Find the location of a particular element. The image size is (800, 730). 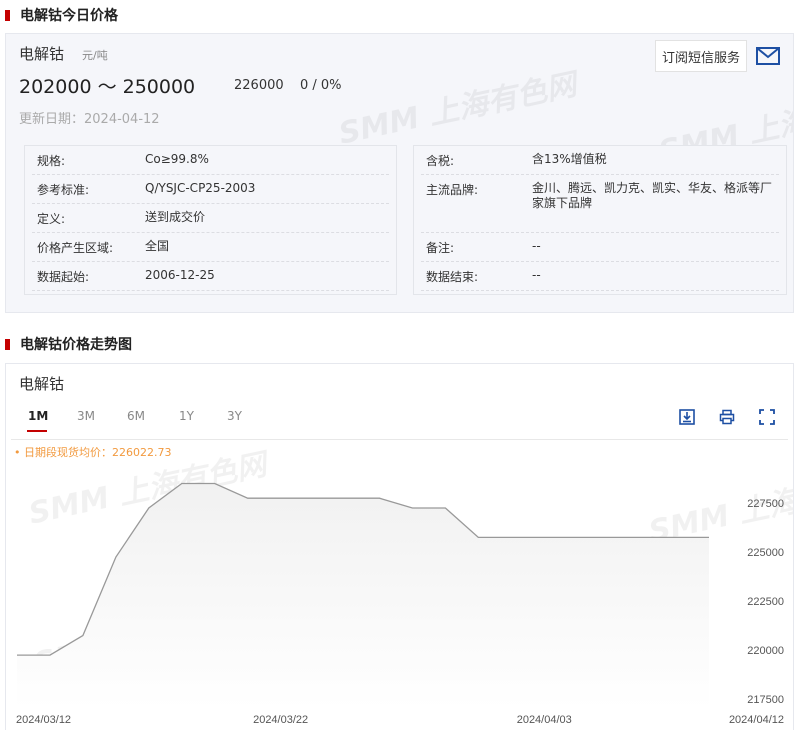

spec-key: 价格产生区域: is located at coordinates (75, 248).